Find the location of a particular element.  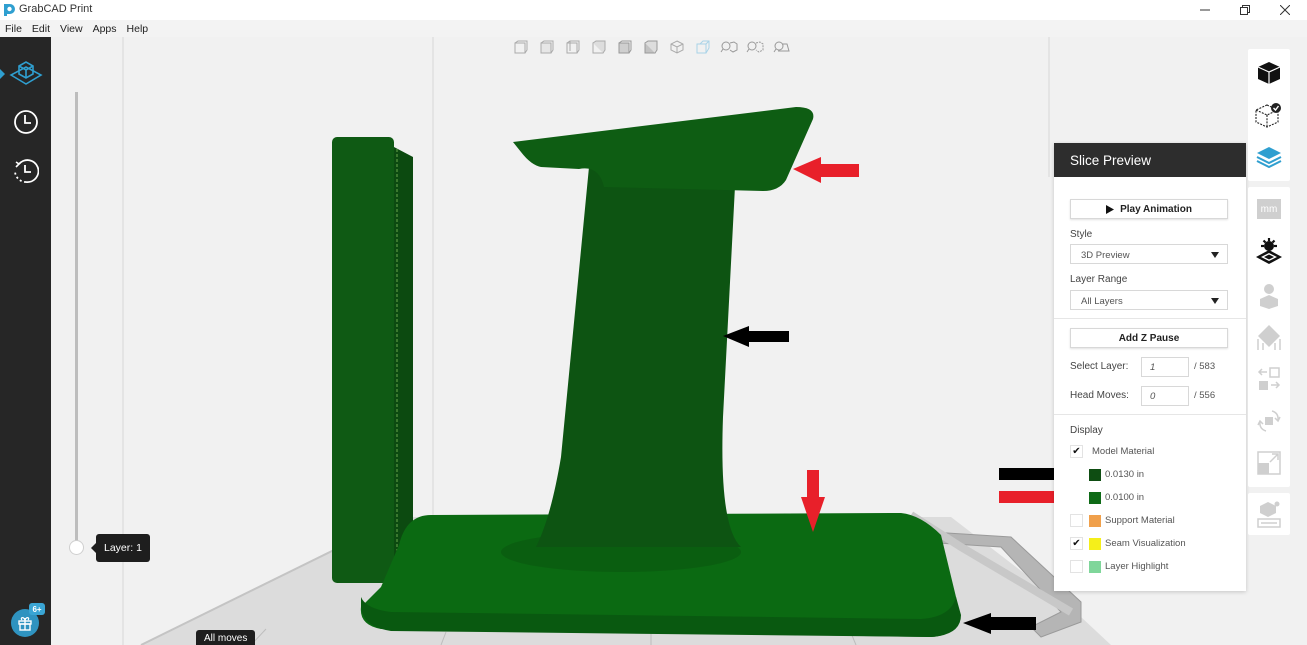

cube-front-icon is located at coordinates (521, 47).